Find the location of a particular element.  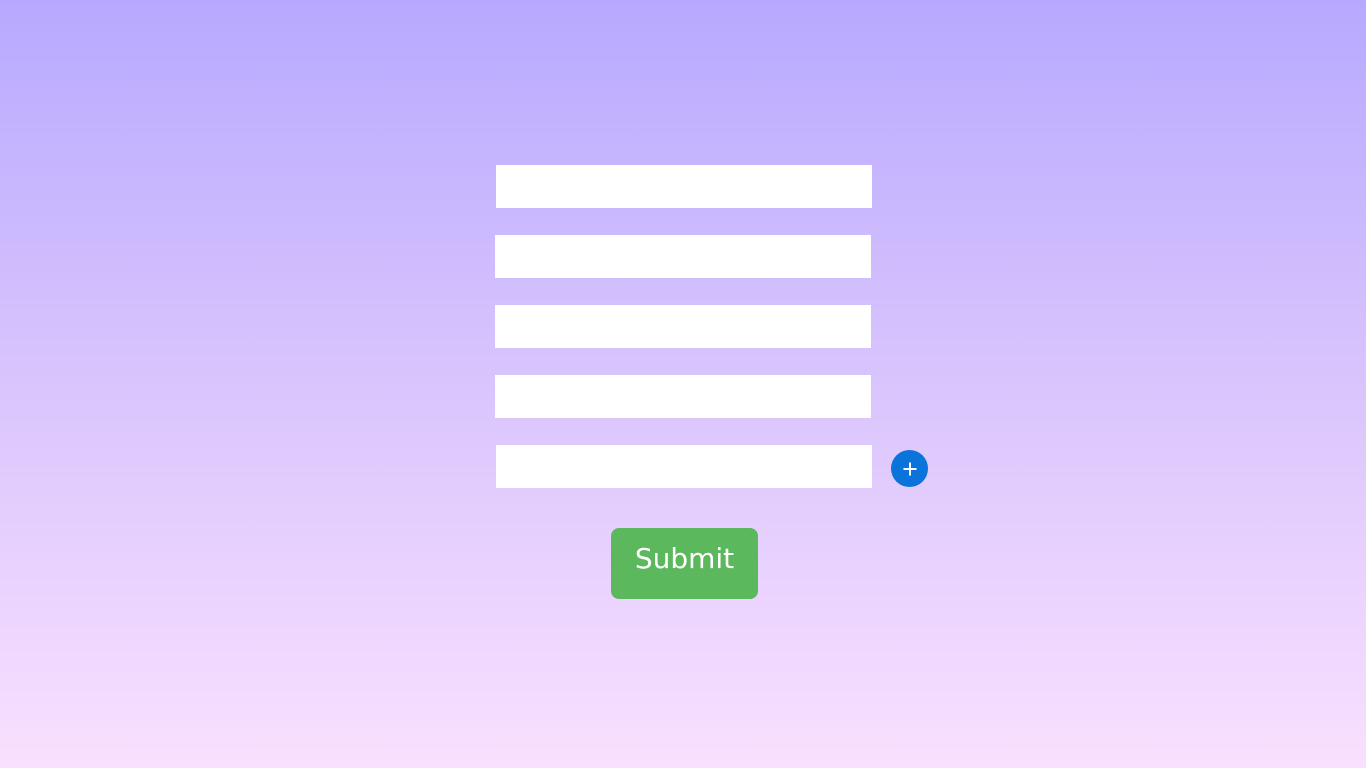

plus-icon is located at coordinates (909, 468).